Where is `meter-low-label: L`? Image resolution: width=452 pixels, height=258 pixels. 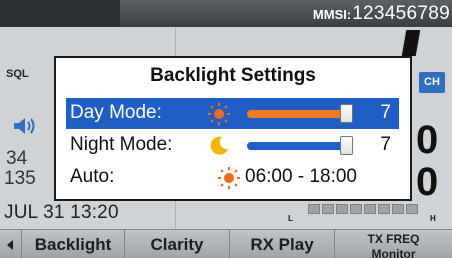
meter-low-label: L is located at coordinates (290, 218).